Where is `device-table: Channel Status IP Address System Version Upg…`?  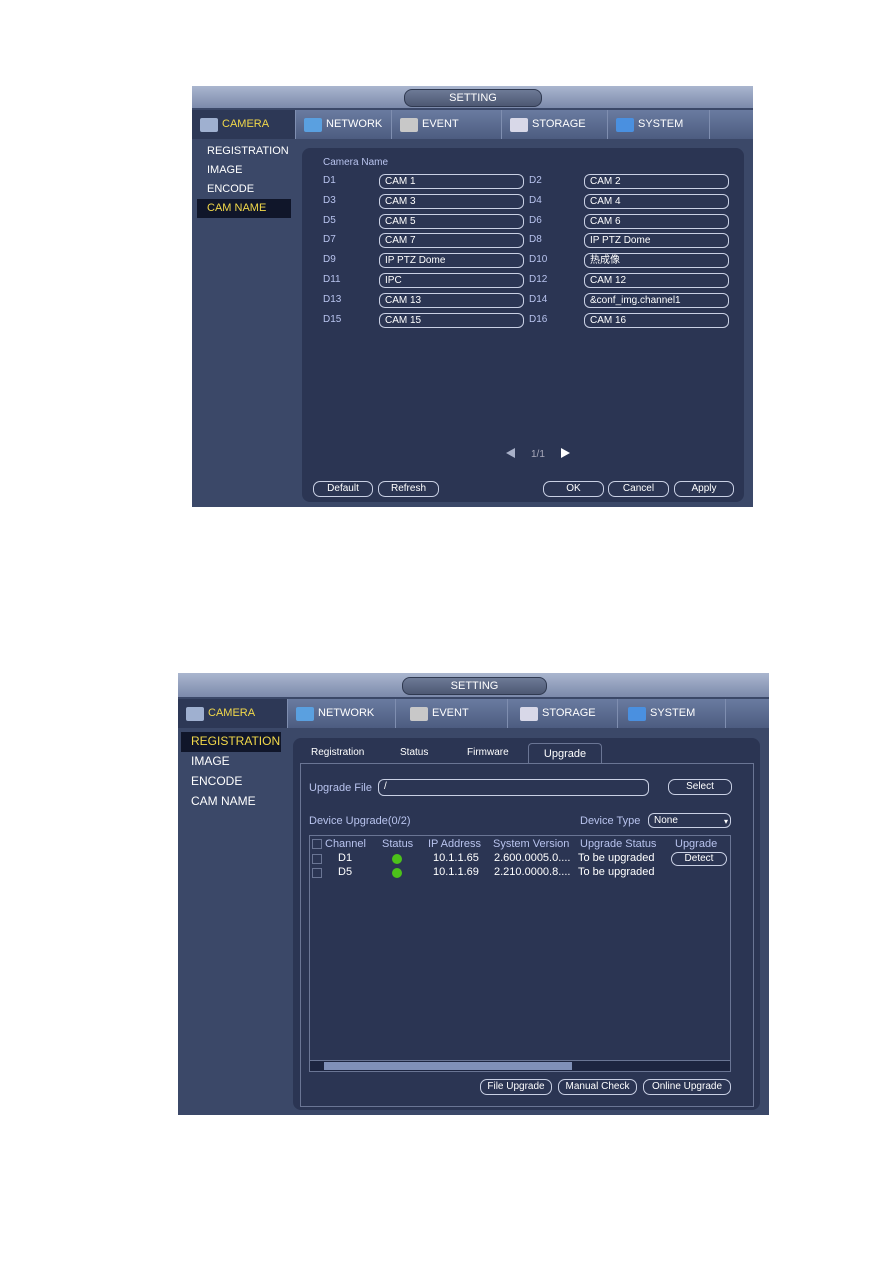
device-table: Channel Status IP Address System Version Upg… is located at coordinates (520, 953).